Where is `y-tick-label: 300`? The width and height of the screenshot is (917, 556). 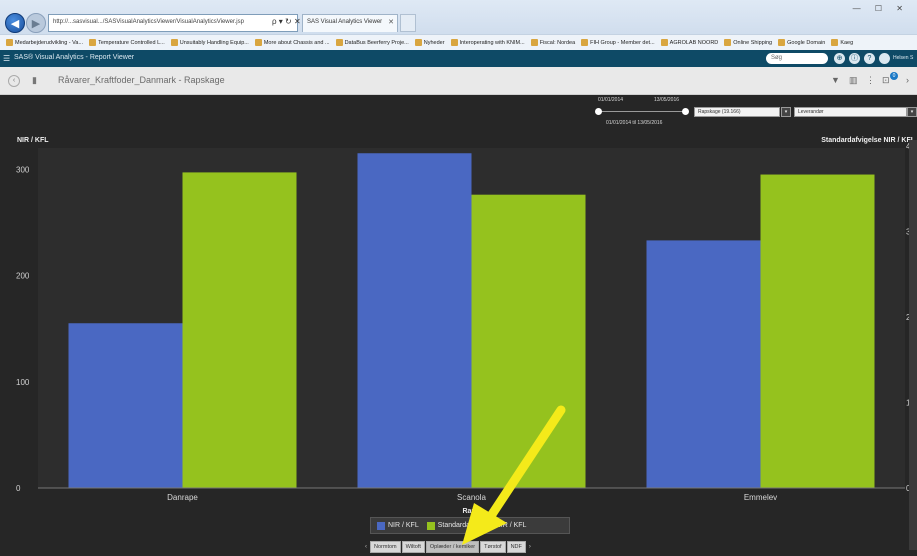 y-tick-label: 300 is located at coordinates (23, 169).